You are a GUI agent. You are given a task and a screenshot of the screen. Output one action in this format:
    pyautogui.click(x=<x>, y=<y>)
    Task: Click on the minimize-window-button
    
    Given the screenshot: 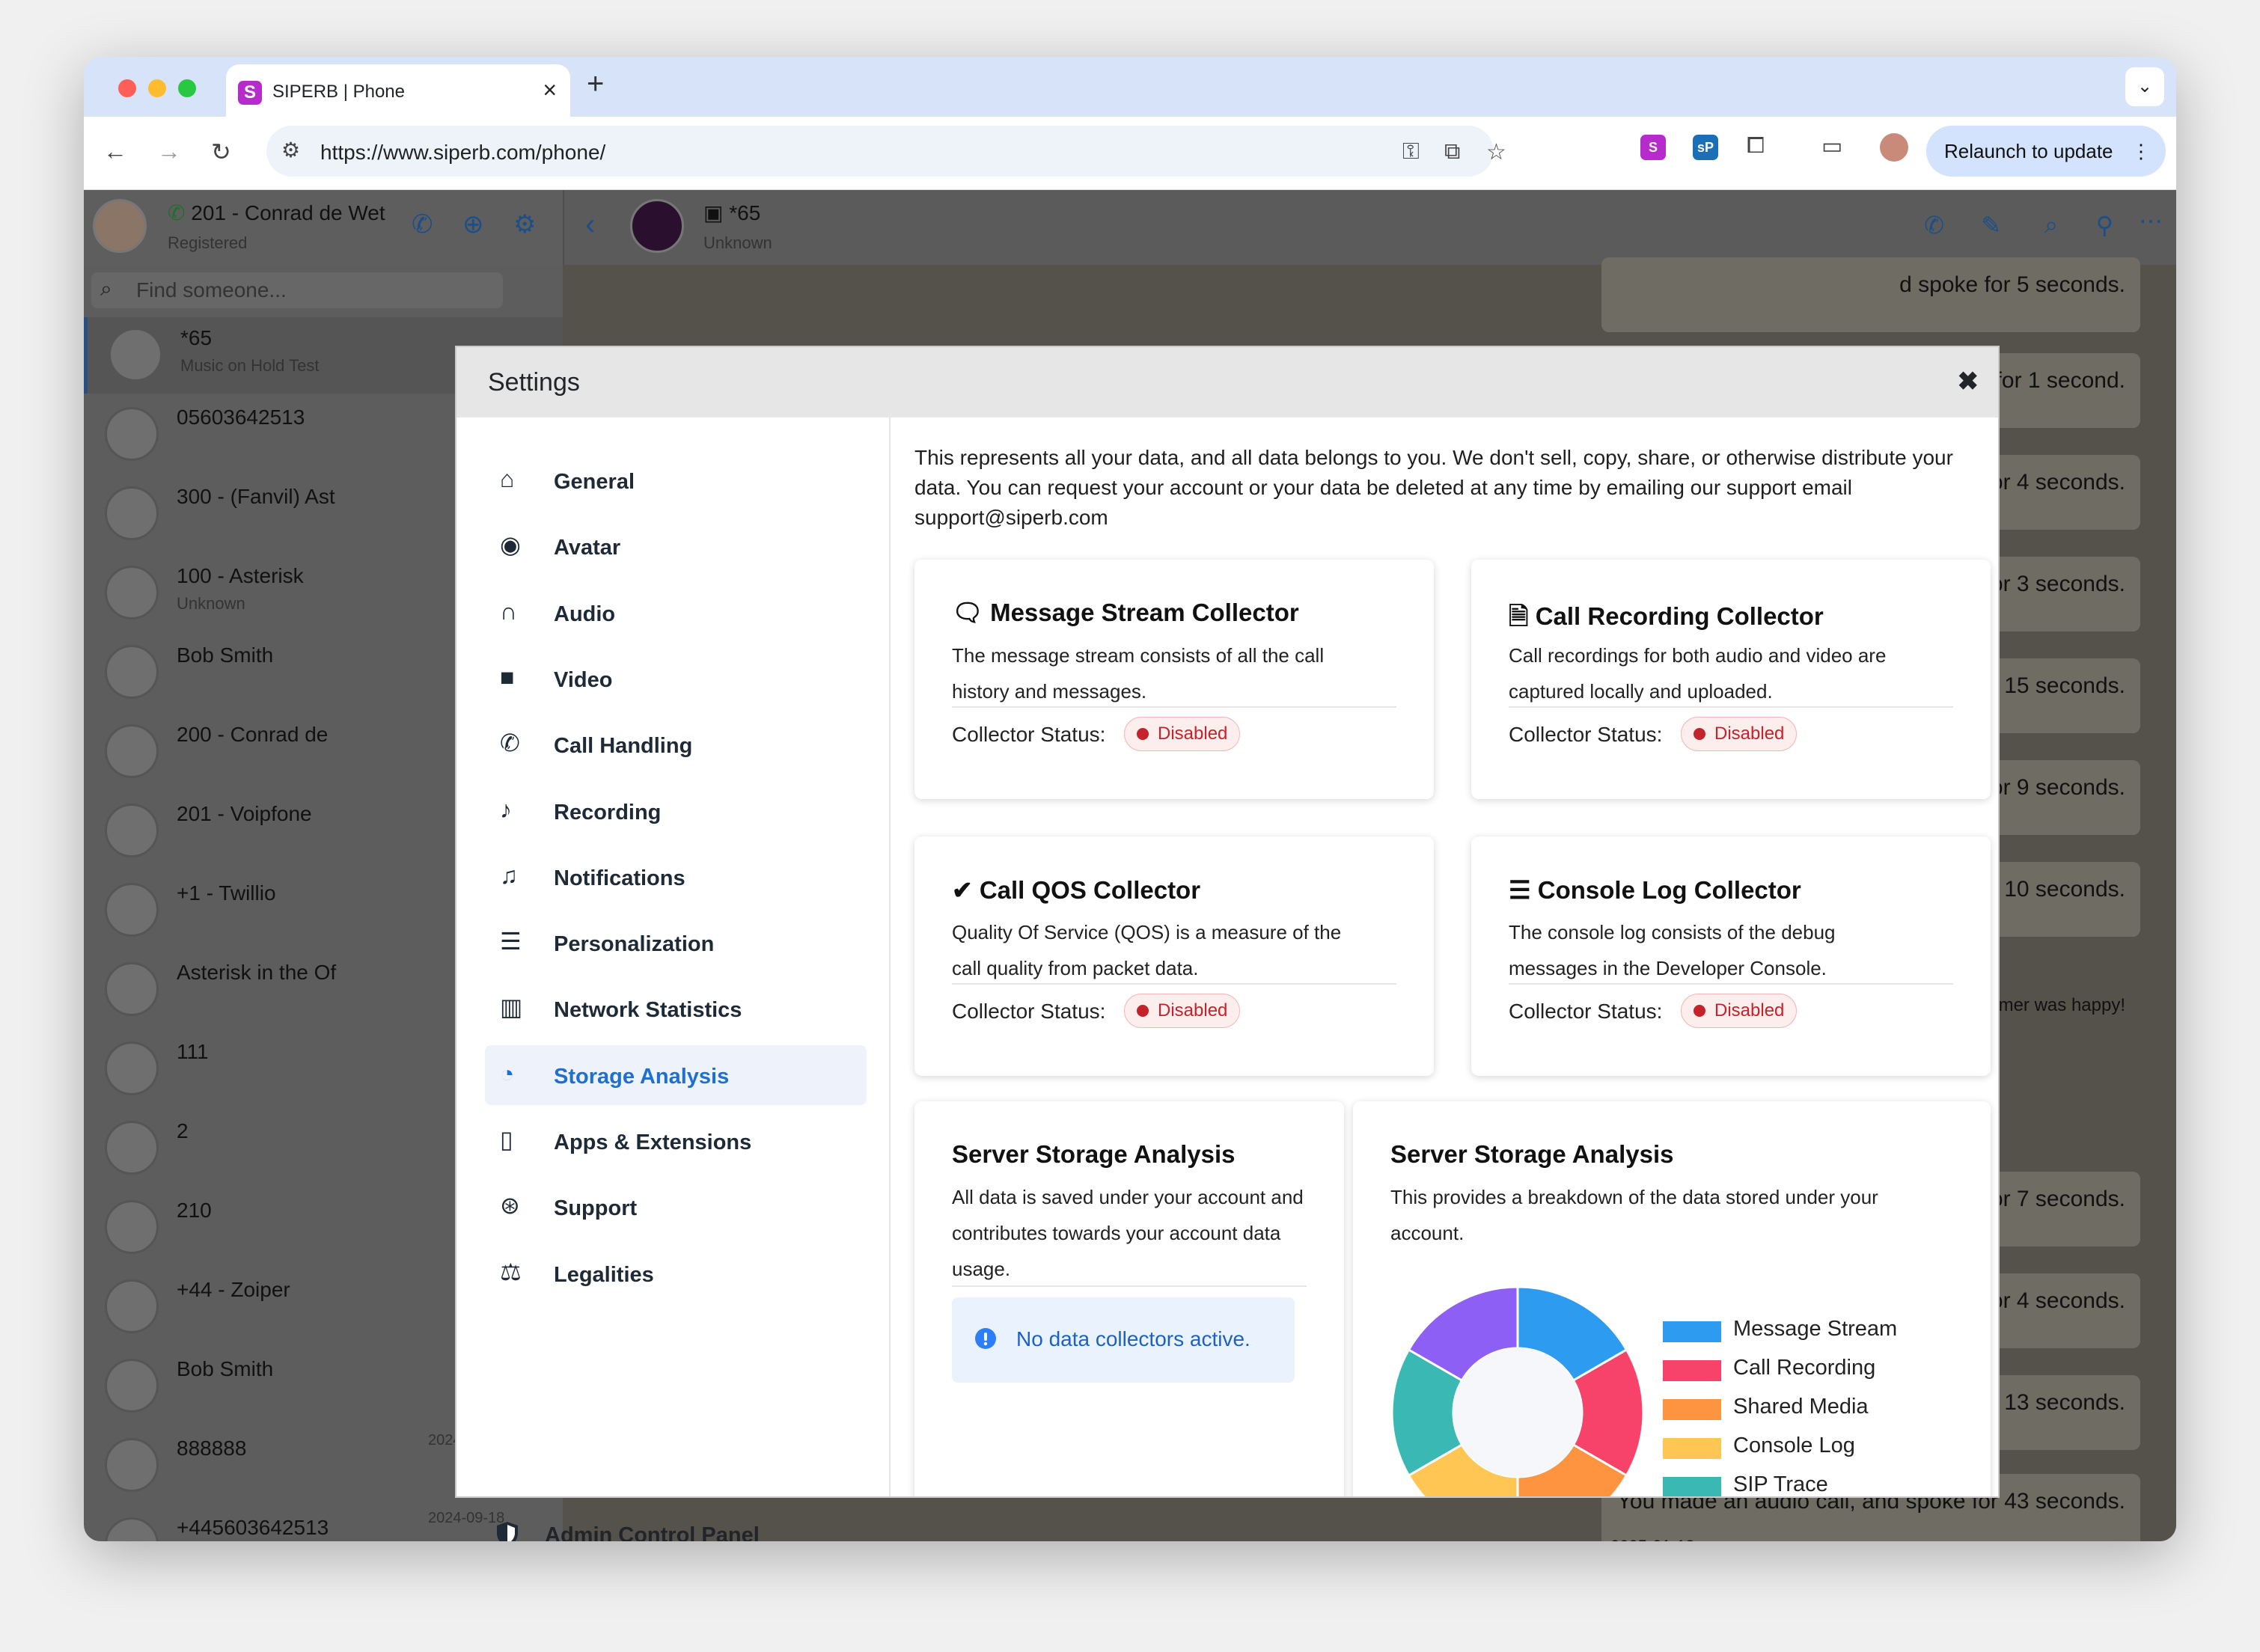 What is the action you would take?
    pyautogui.click(x=157, y=88)
    